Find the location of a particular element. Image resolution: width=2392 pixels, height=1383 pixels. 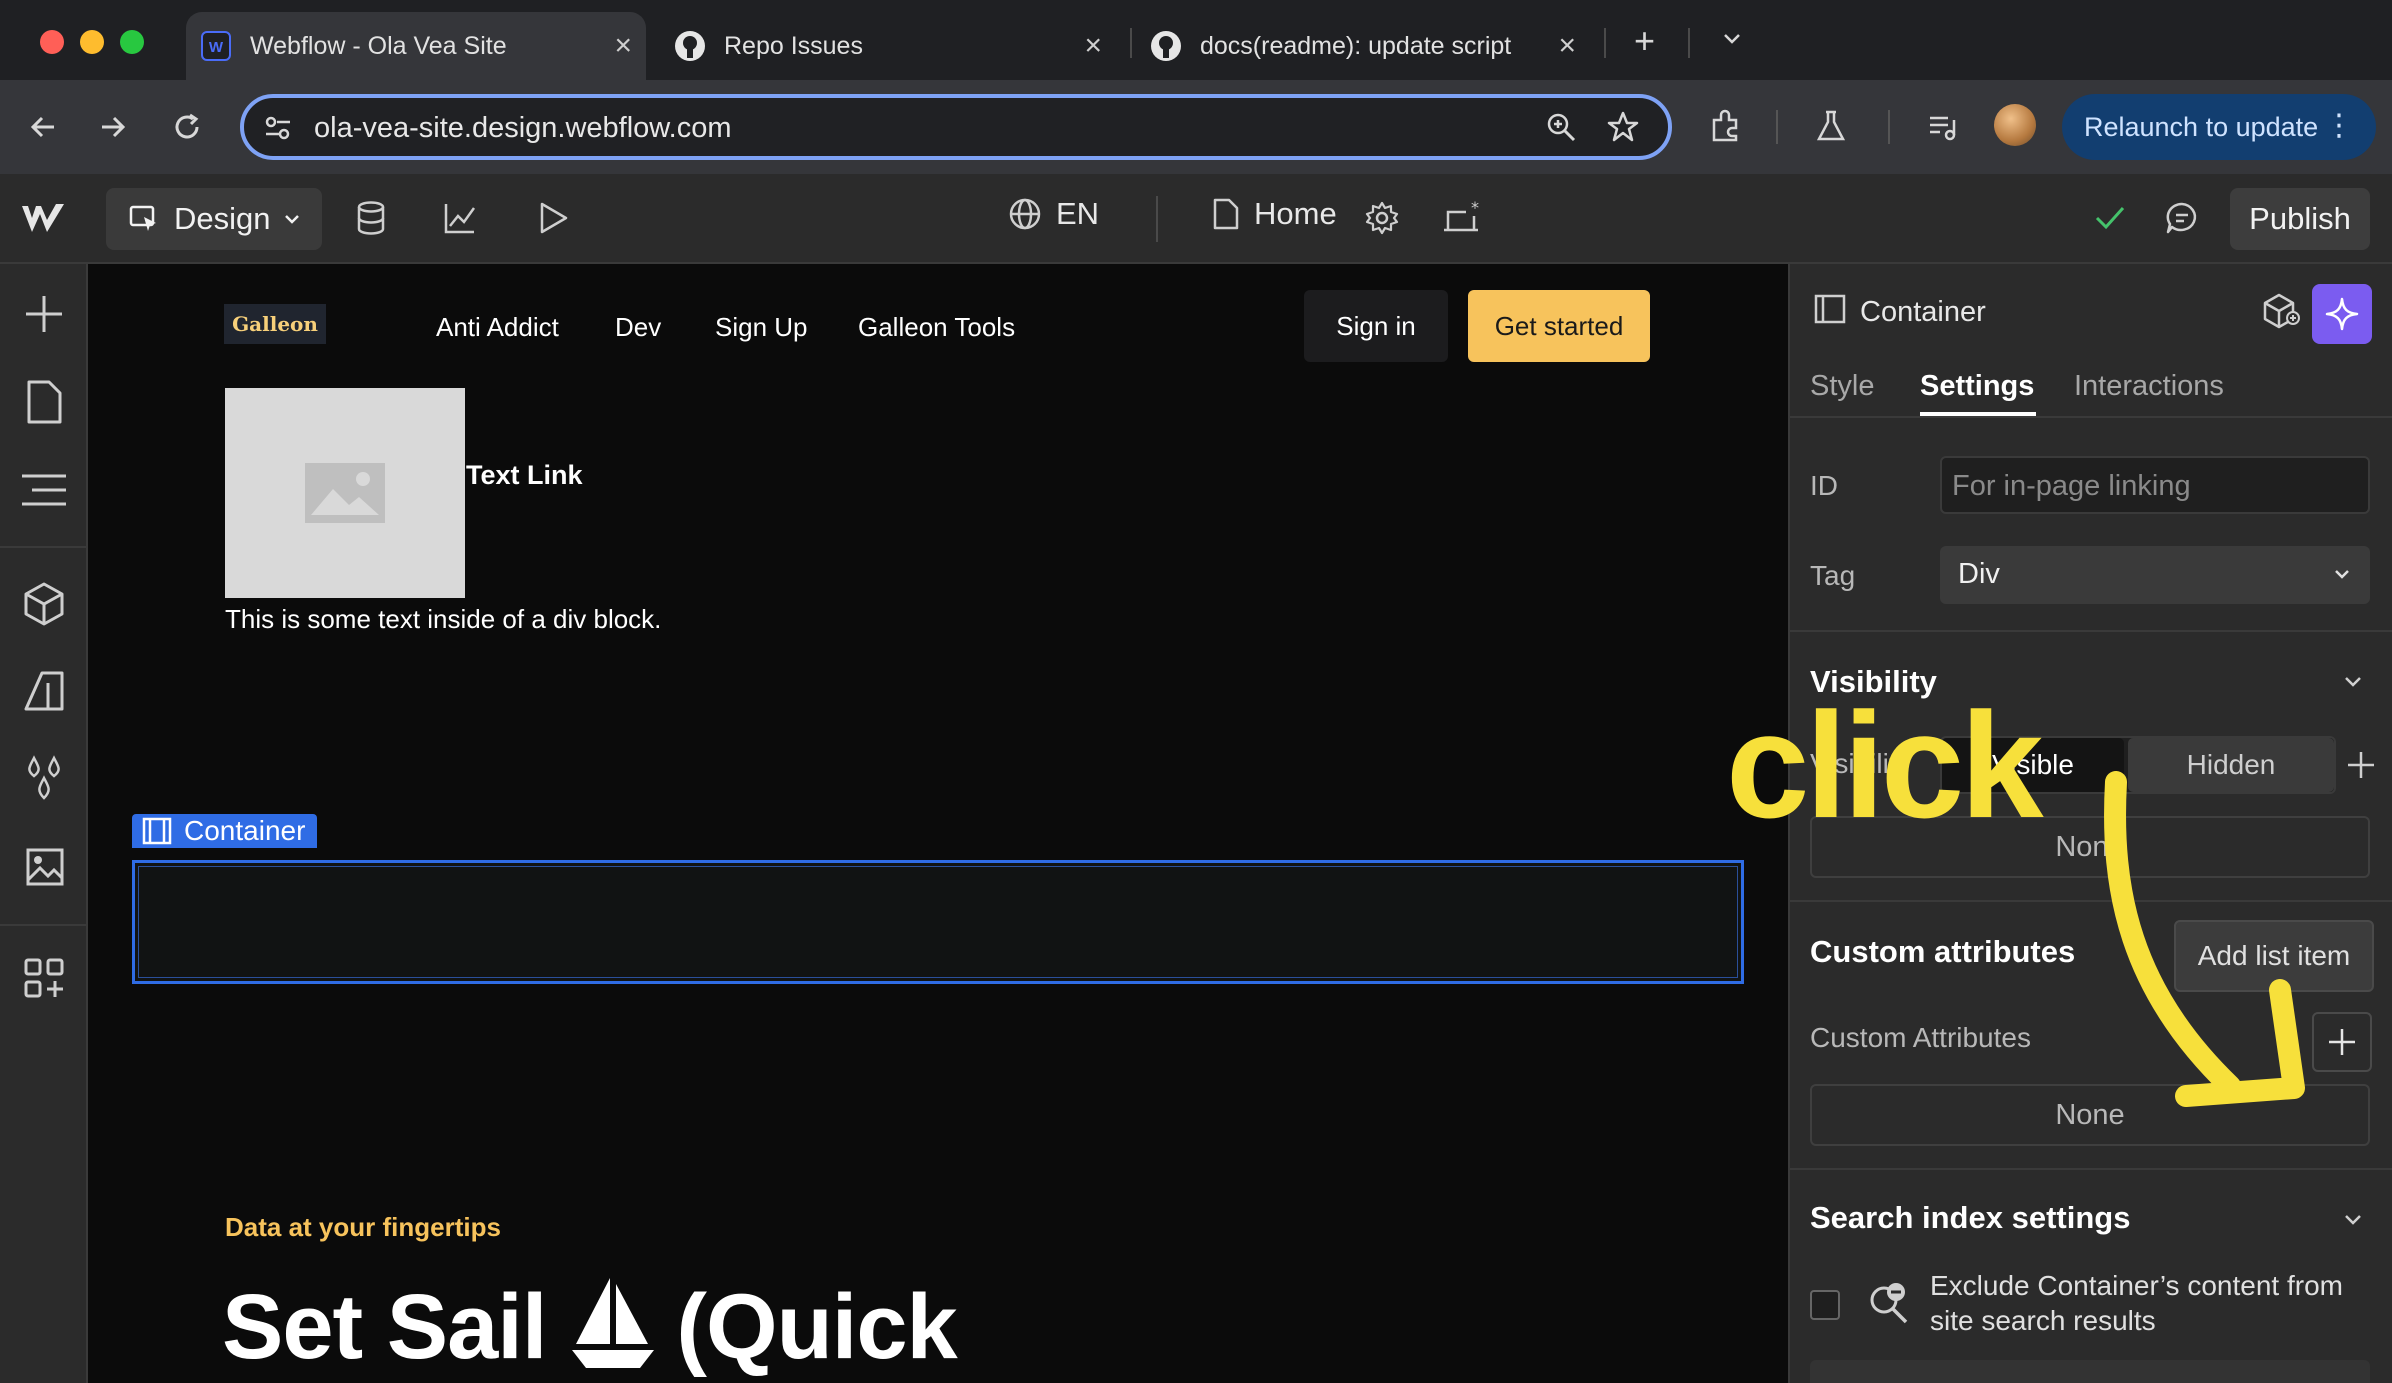

pages-icon is located at coordinates (44, 402).